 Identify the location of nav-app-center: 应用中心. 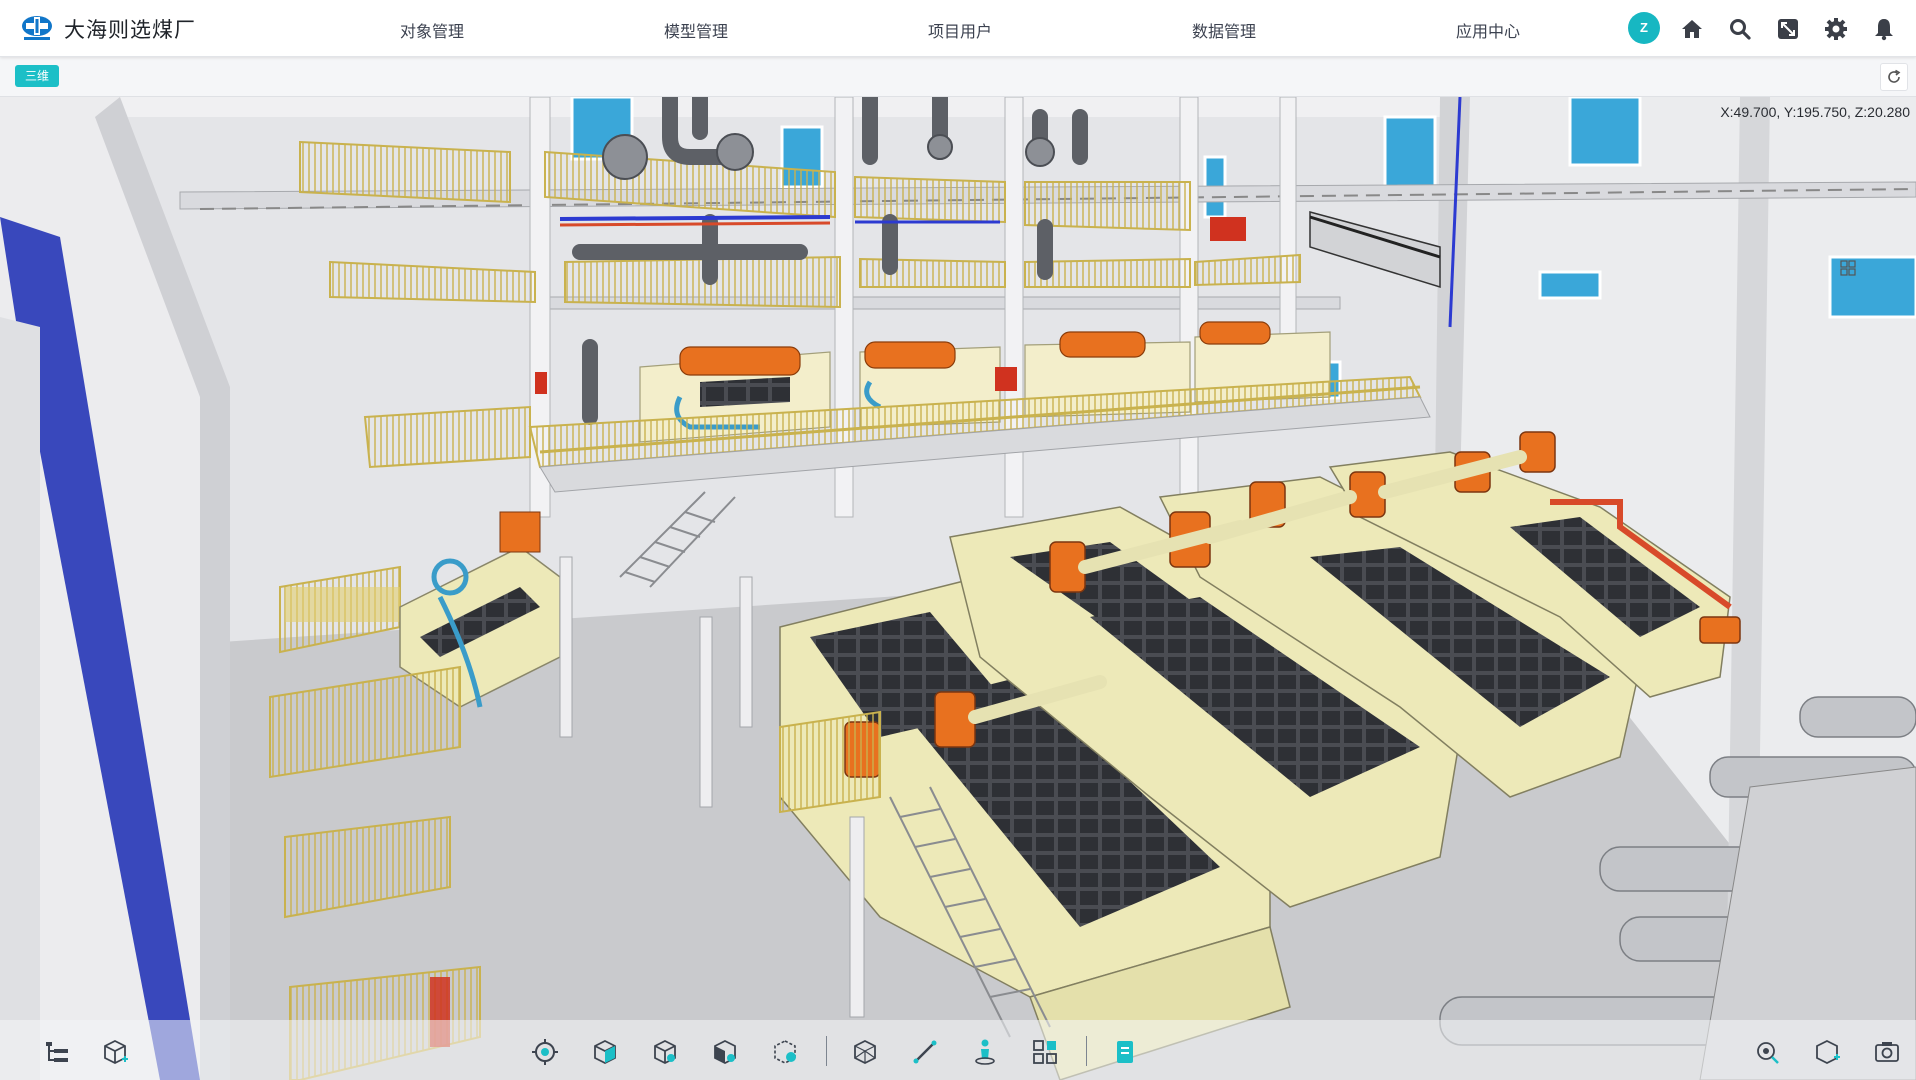
(1488, 30).